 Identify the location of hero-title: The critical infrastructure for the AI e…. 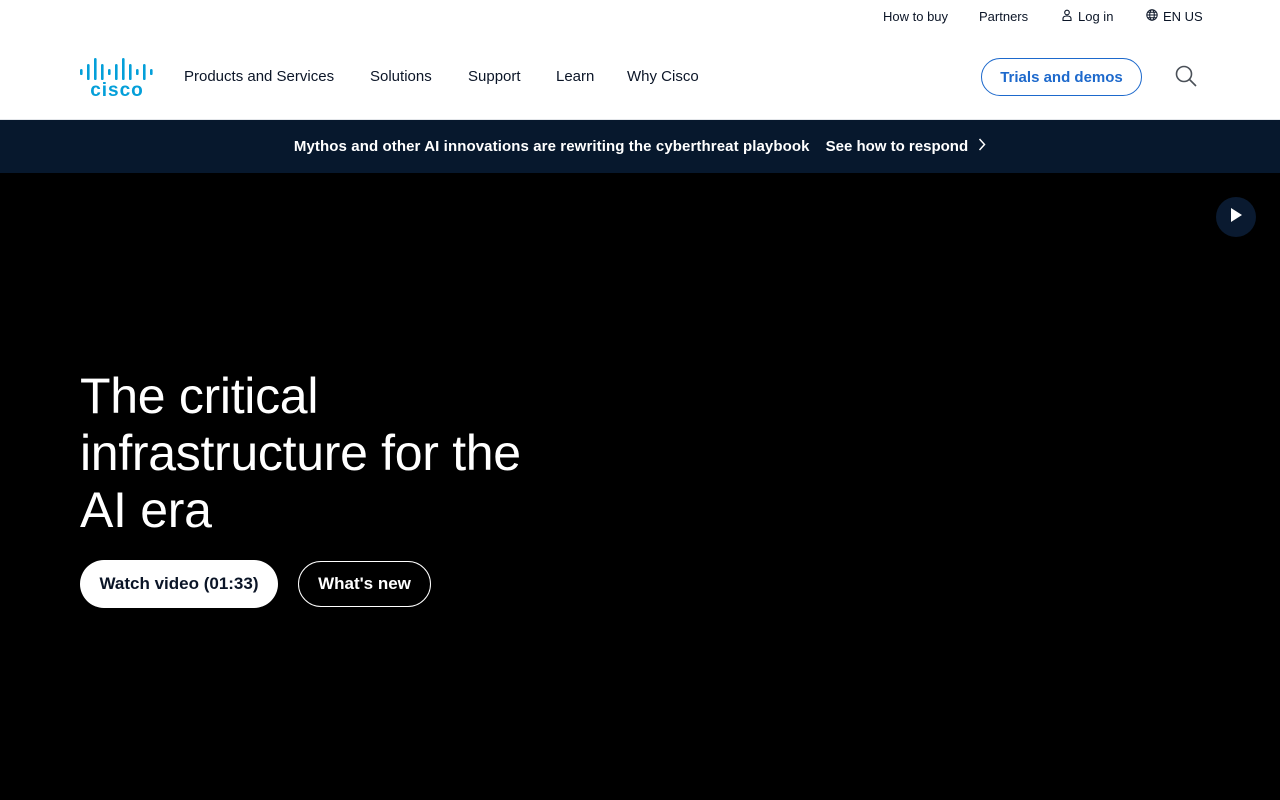
(300, 453).